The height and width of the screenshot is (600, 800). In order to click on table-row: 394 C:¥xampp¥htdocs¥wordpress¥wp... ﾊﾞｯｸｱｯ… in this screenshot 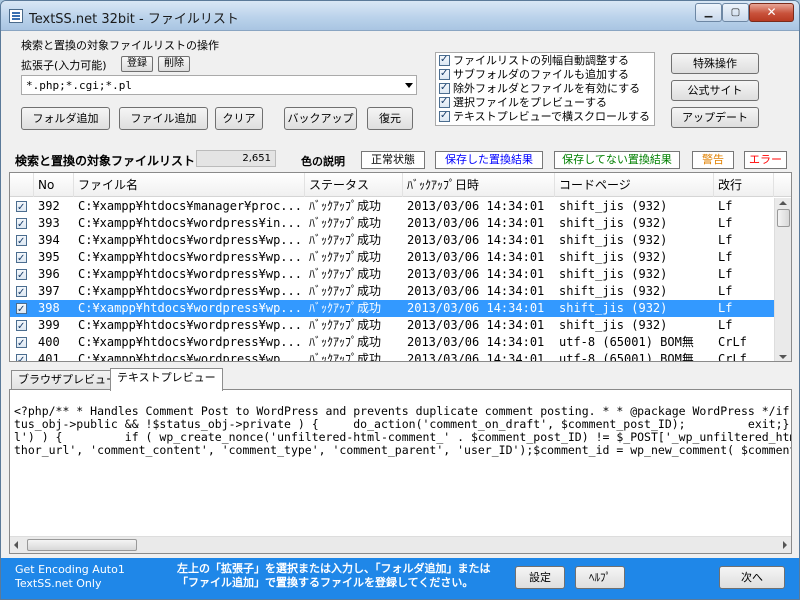, I will do `click(392, 241)`.